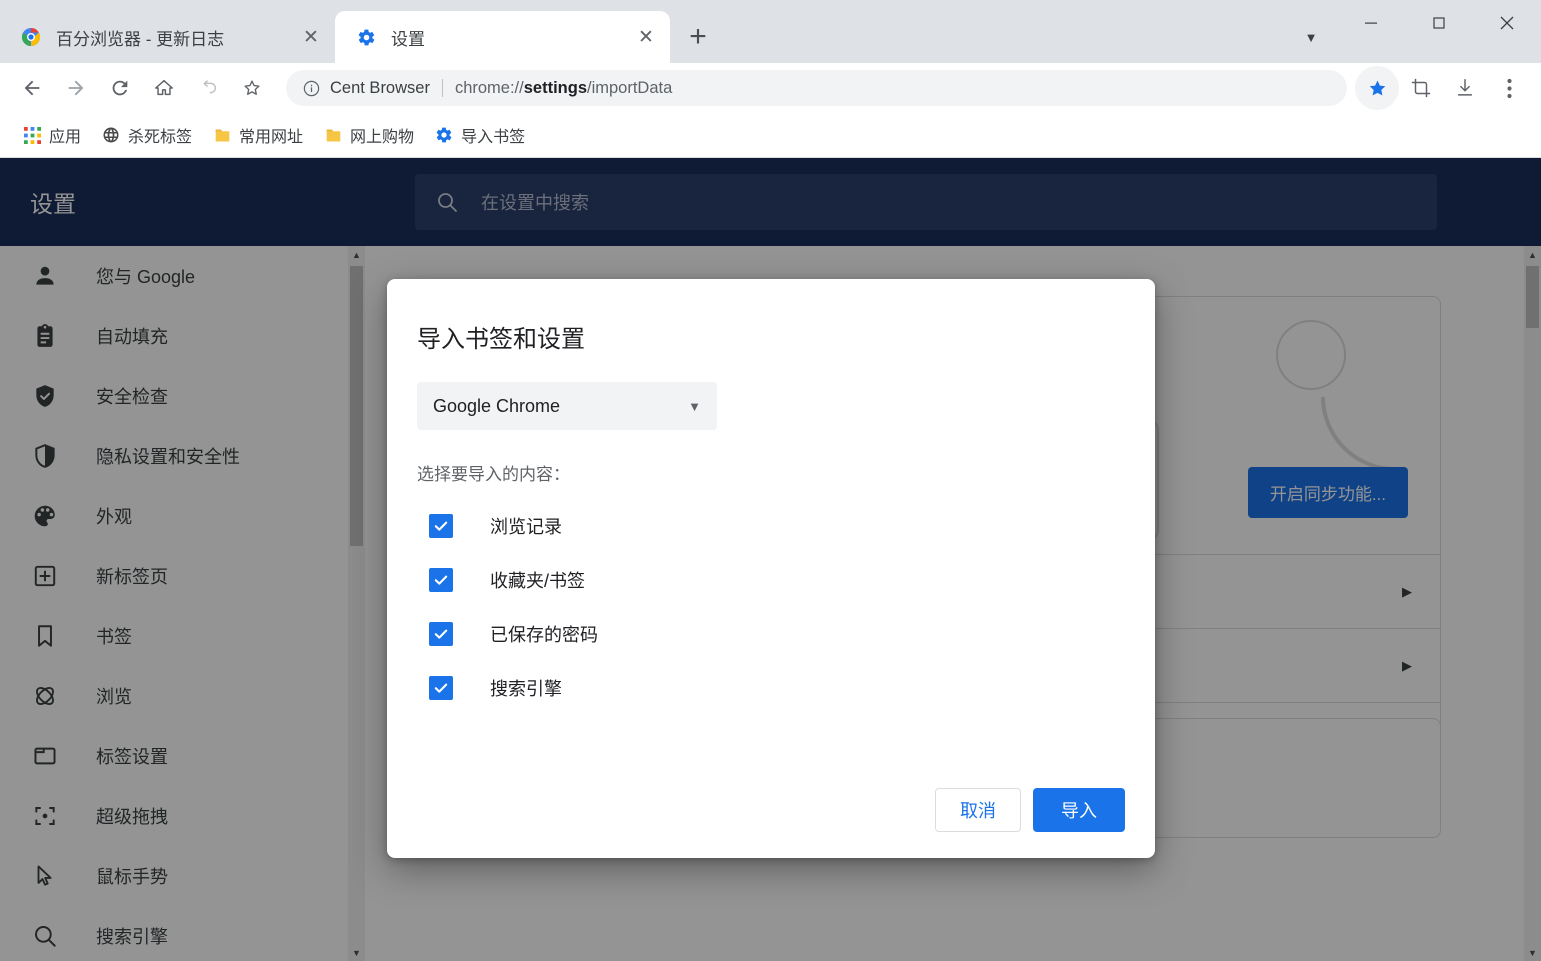  What do you see at coordinates (1030, 810) in the screenshot?
I see `dialog-actions: 取消 导入` at bounding box center [1030, 810].